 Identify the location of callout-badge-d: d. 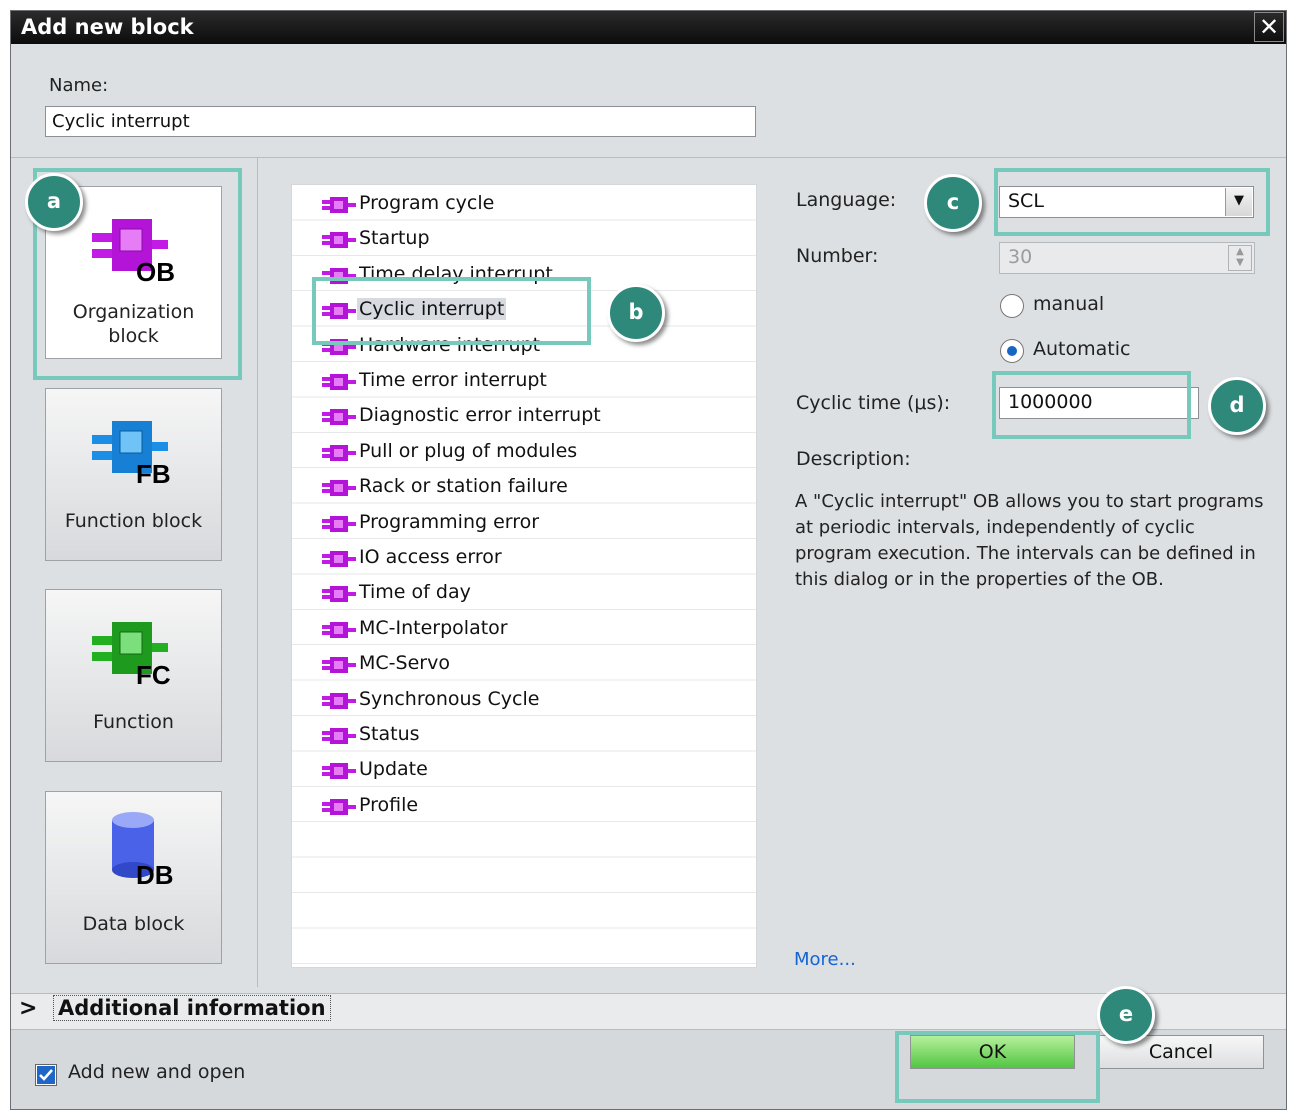
(1237, 406).